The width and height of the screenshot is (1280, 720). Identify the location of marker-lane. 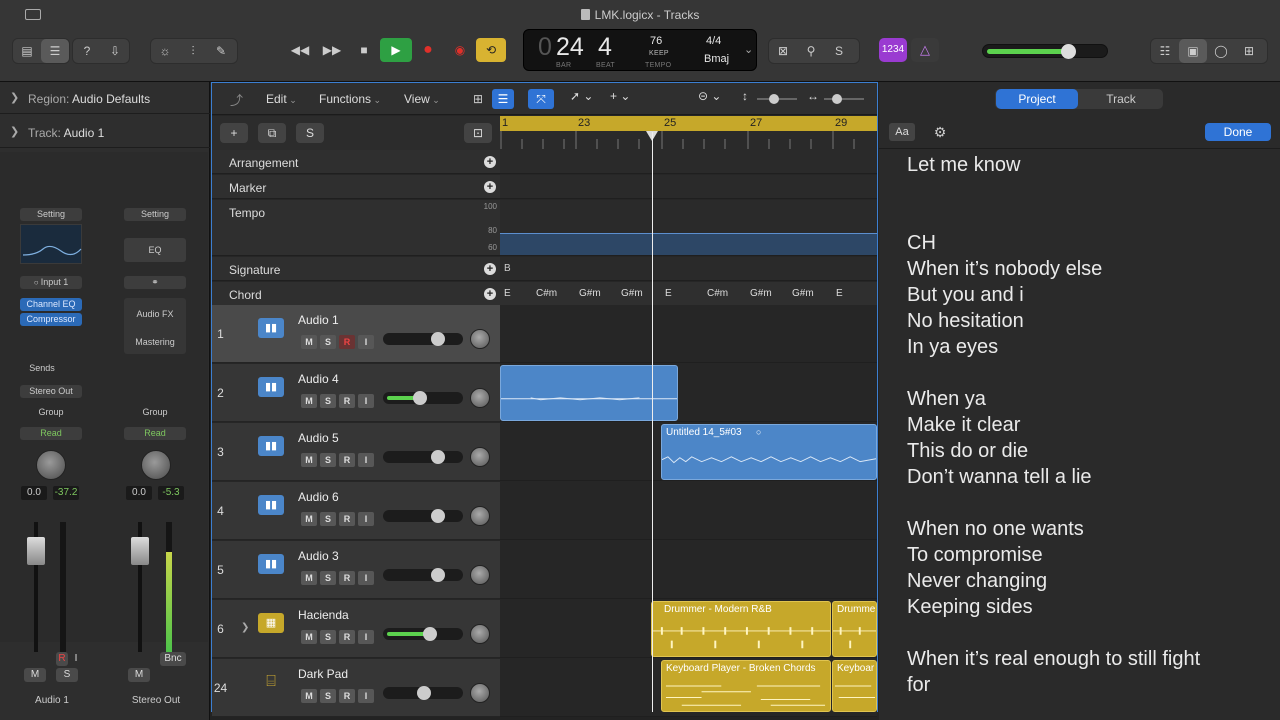
(688, 187).